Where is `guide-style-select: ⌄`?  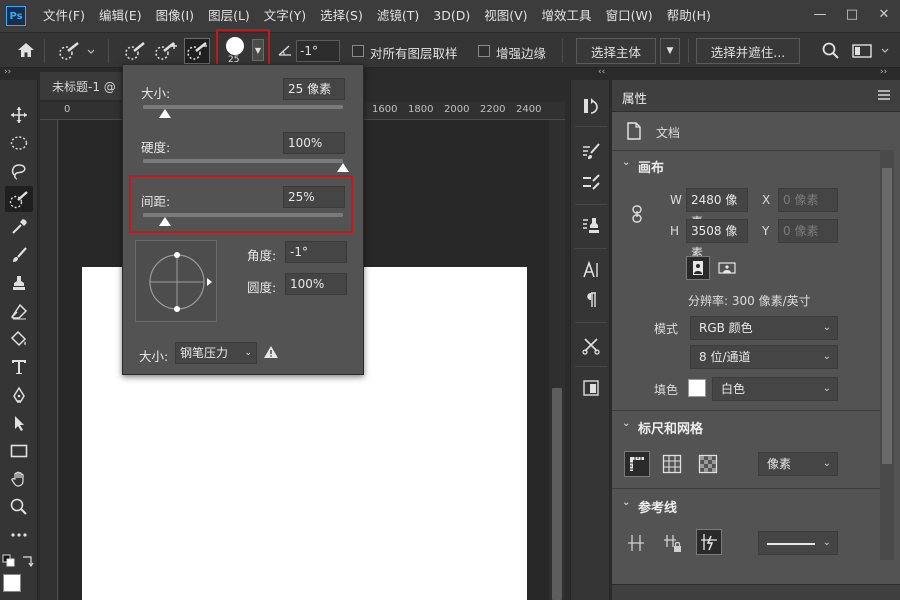 guide-style-select: ⌄ is located at coordinates (798, 543).